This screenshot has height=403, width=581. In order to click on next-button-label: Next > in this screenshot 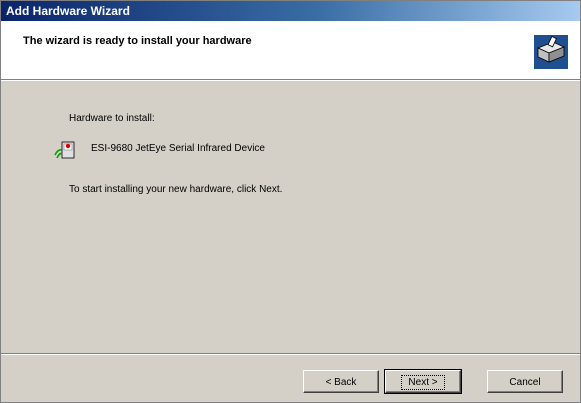, I will do `click(423, 382)`.